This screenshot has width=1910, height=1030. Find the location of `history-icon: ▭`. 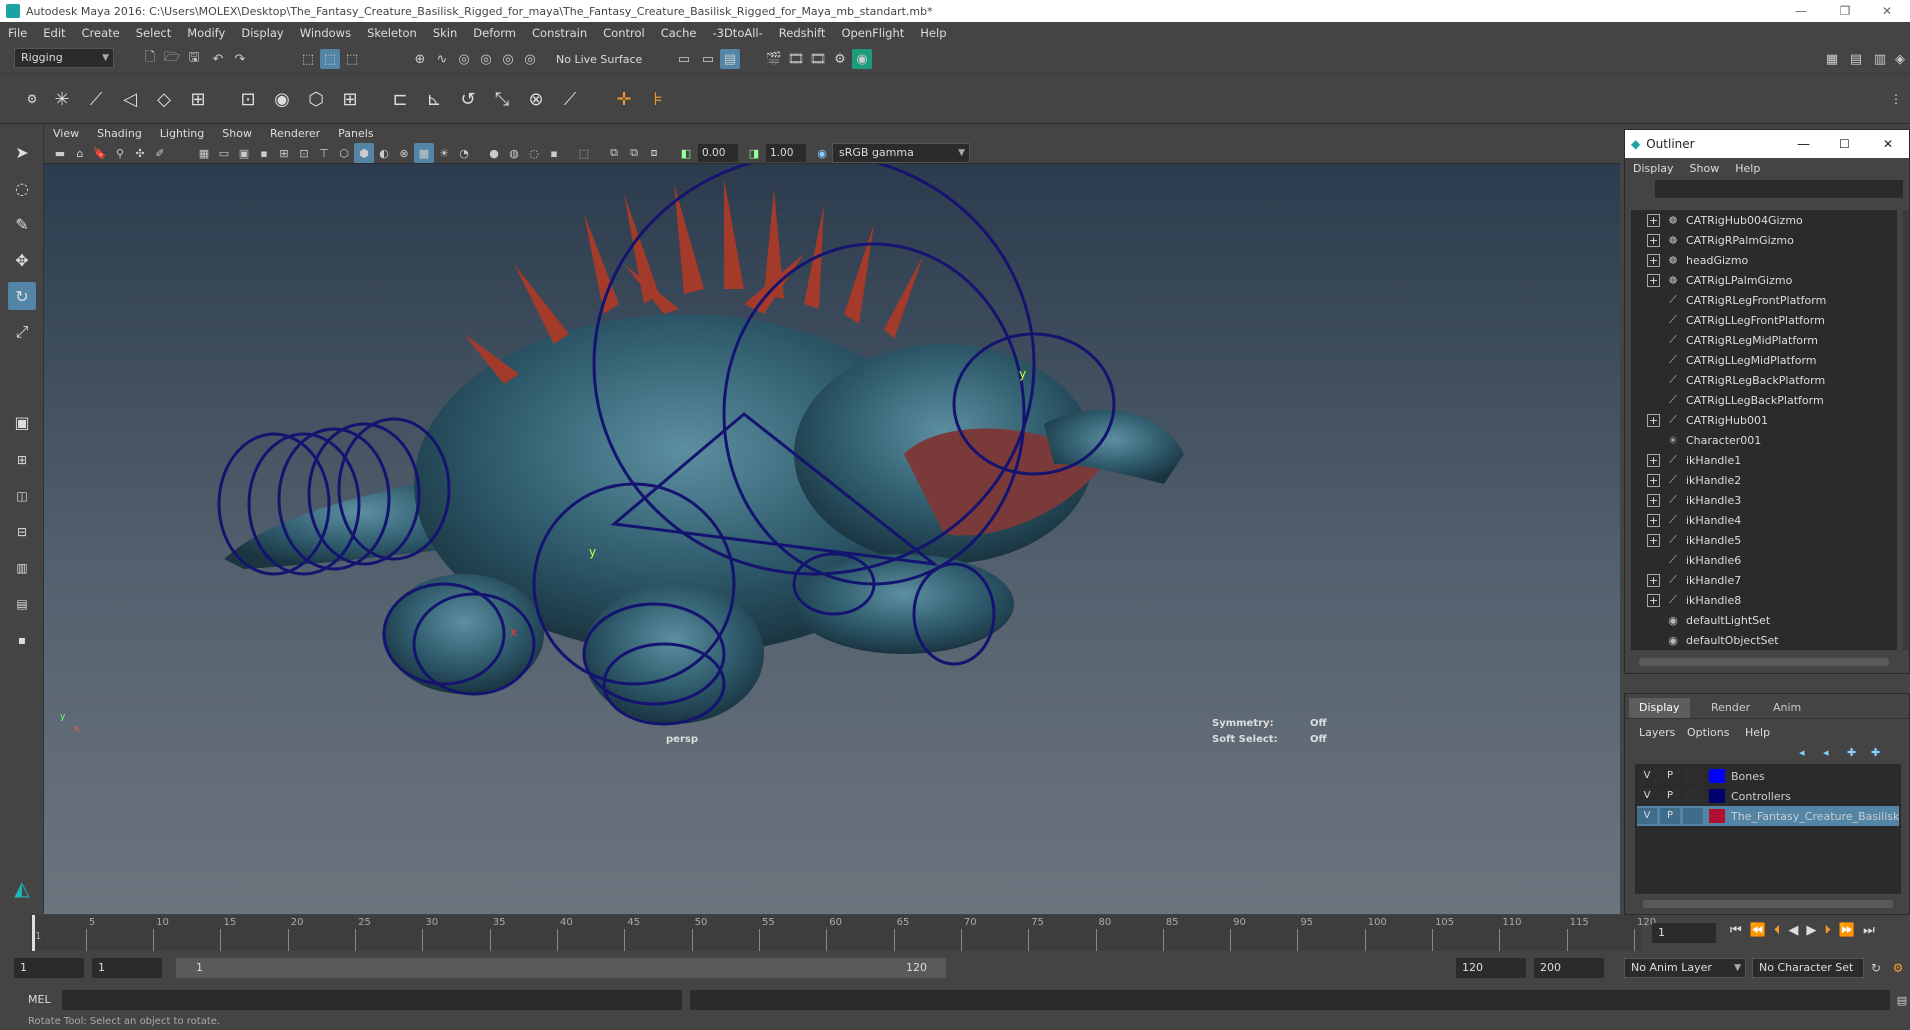

history-icon: ▭ is located at coordinates (684, 59).